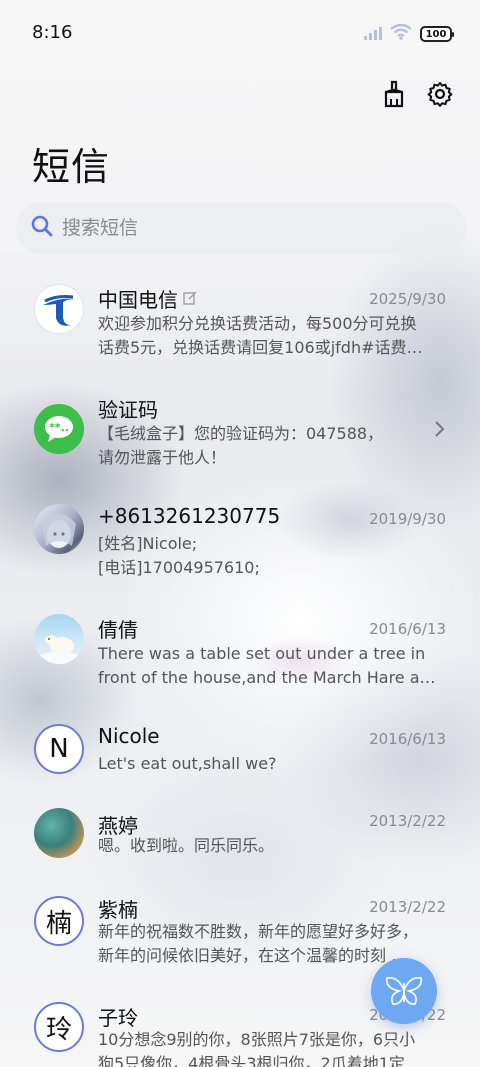 The height and width of the screenshot is (1067, 480). I want to click on letter-avatar: 楠, so click(59, 921).